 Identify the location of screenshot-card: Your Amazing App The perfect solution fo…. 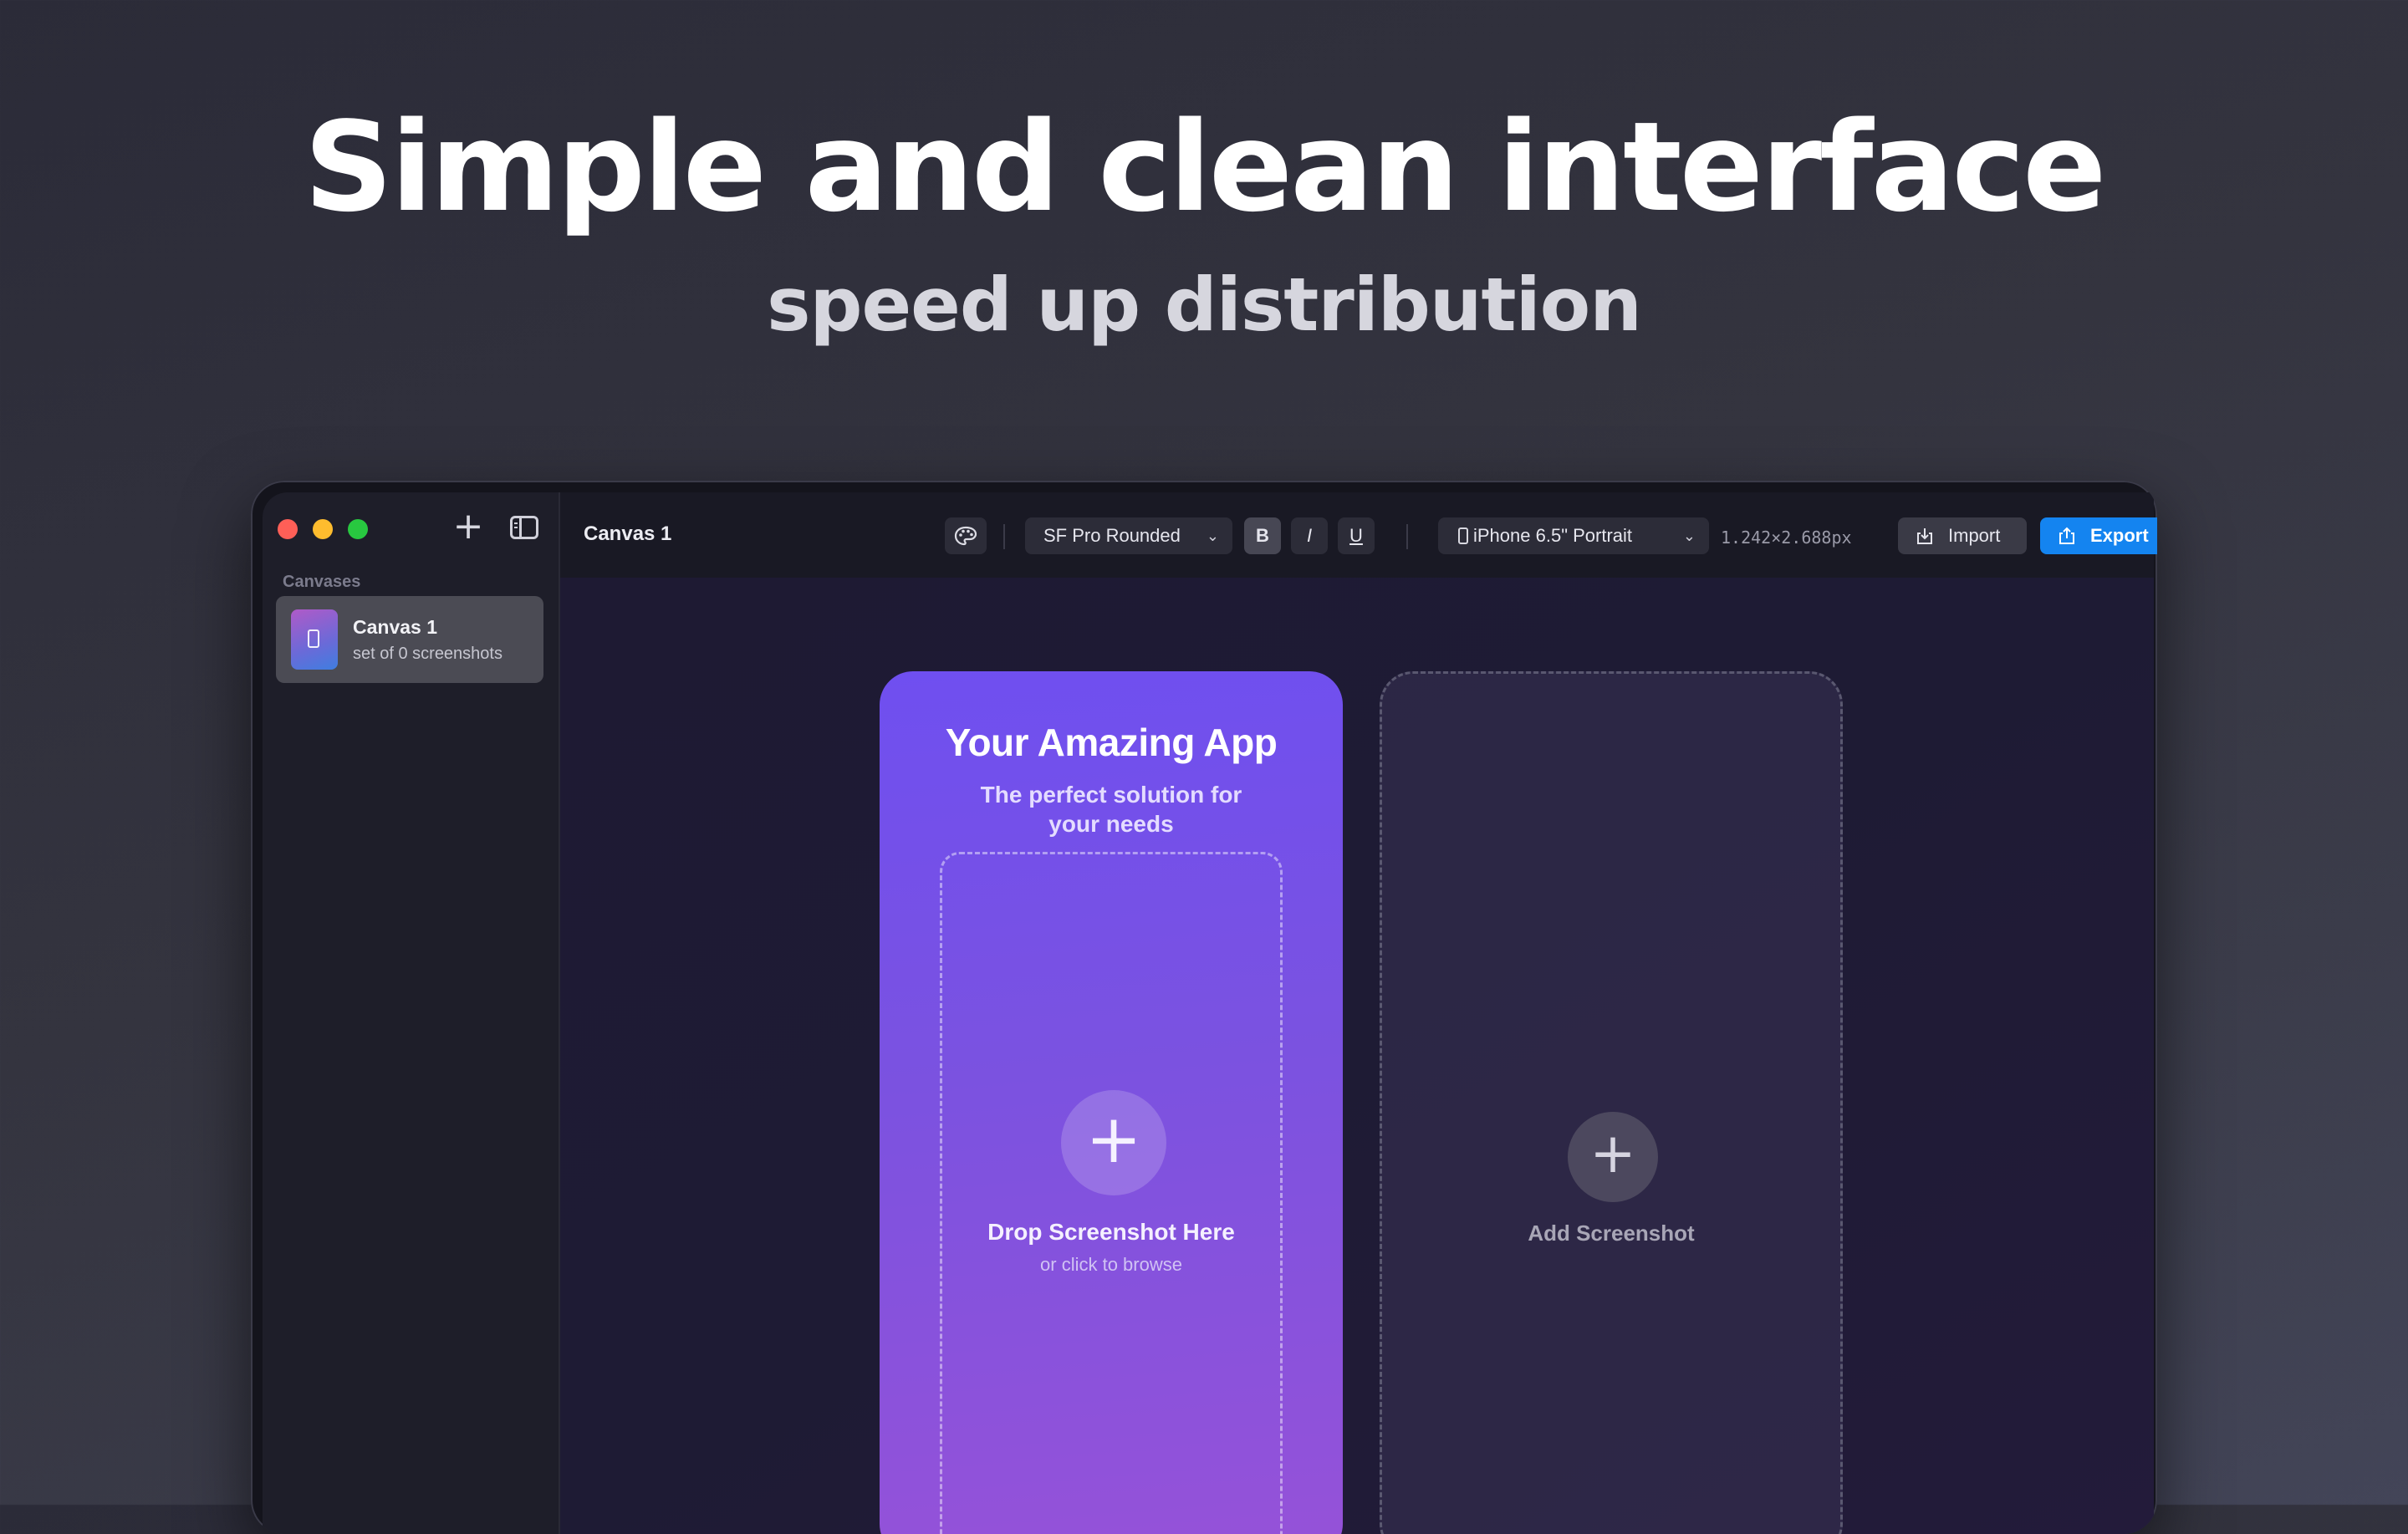
(1112, 1102).